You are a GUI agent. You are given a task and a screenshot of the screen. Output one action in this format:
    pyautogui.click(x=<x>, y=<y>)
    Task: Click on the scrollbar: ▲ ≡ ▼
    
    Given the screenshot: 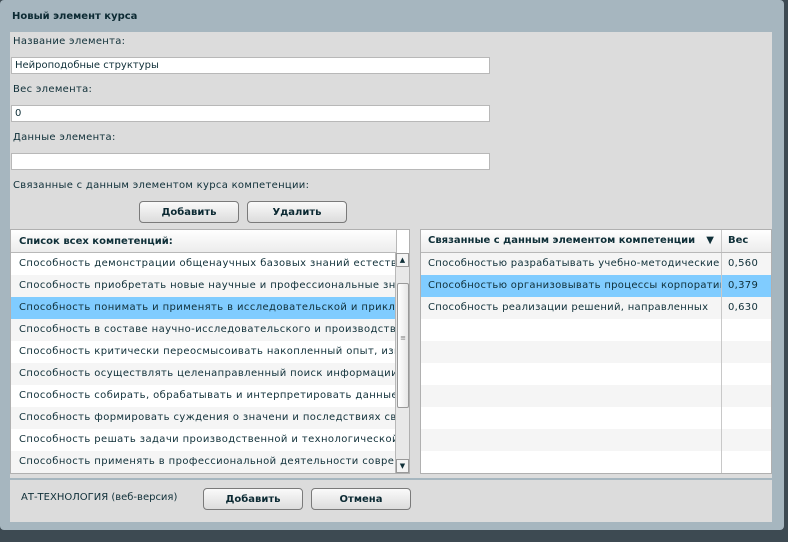 What is the action you would take?
    pyautogui.click(x=402, y=363)
    